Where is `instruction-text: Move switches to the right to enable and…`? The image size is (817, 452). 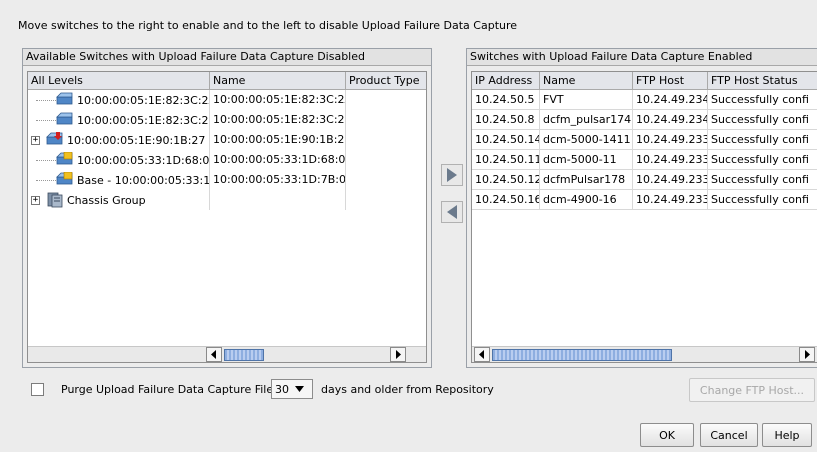 instruction-text: Move switches to the right to enable and… is located at coordinates (268, 25).